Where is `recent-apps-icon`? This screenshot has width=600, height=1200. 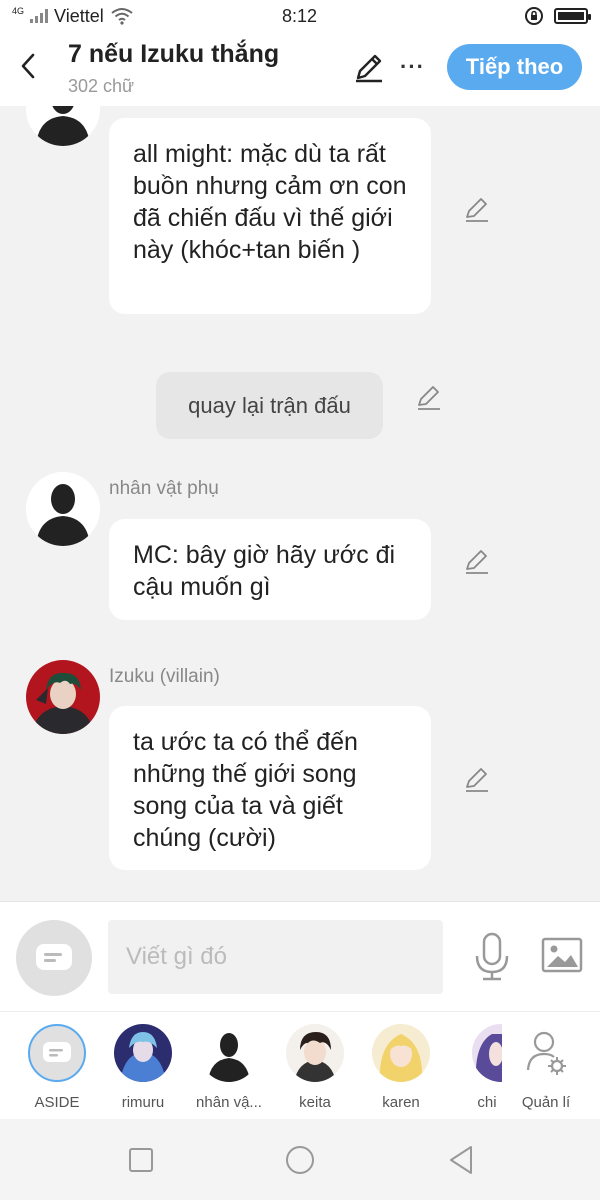
recent-apps-icon is located at coordinates (141, 1160).